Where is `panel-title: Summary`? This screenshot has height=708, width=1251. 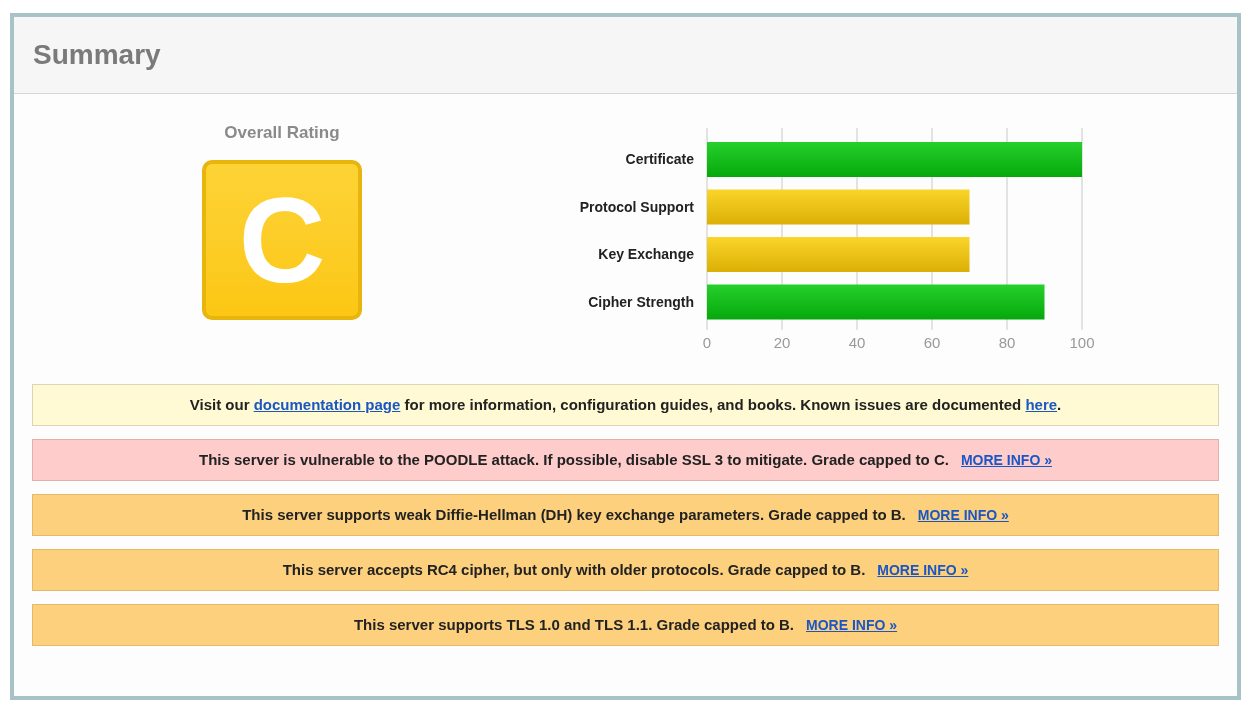
panel-title: Summary is located at coordinates (97, 55).